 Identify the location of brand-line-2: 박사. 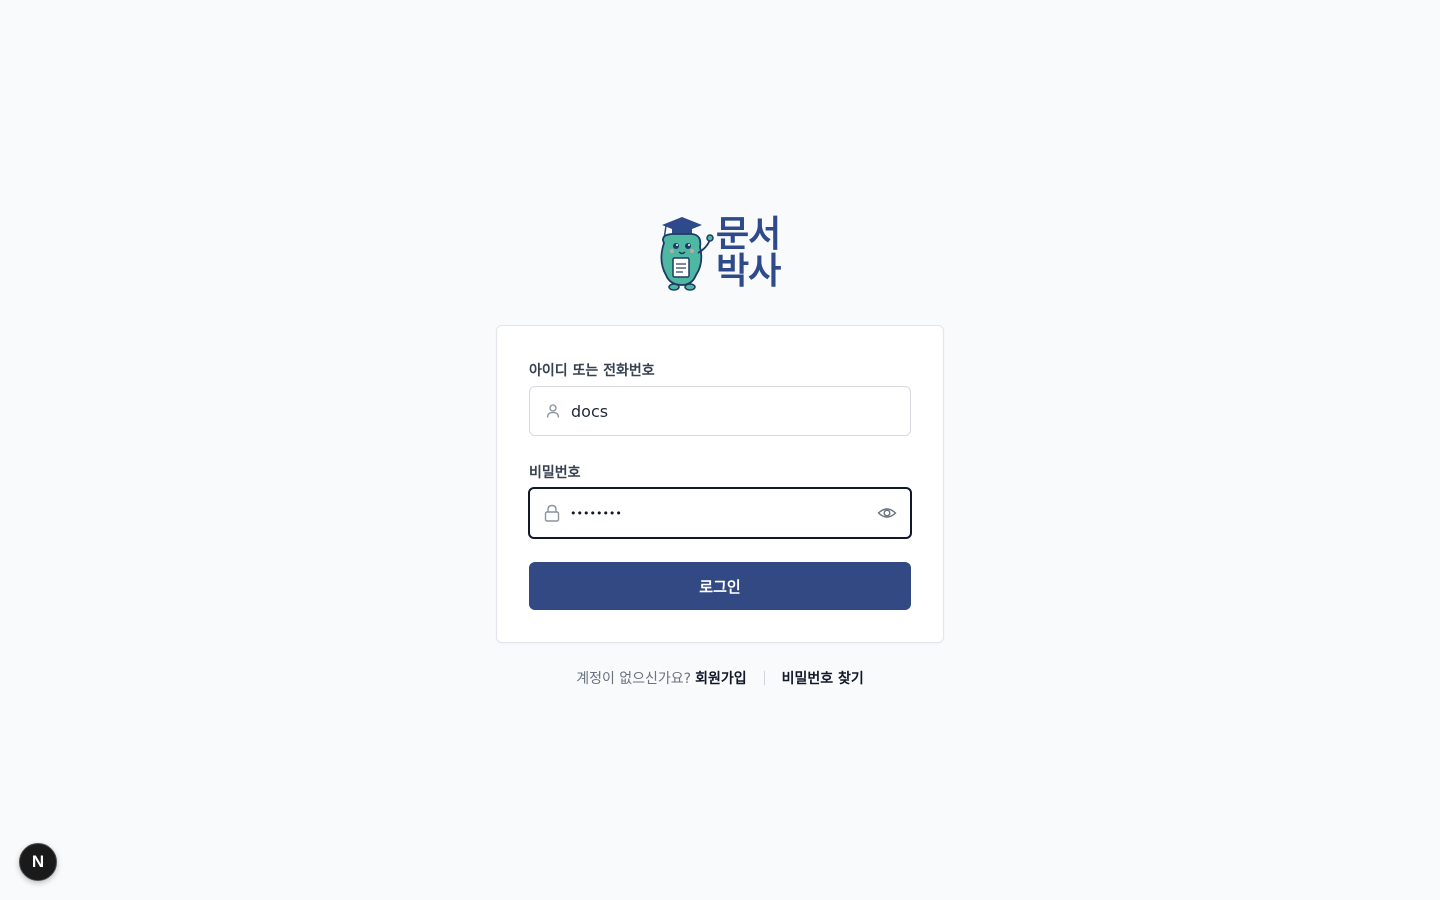
(748, 271).